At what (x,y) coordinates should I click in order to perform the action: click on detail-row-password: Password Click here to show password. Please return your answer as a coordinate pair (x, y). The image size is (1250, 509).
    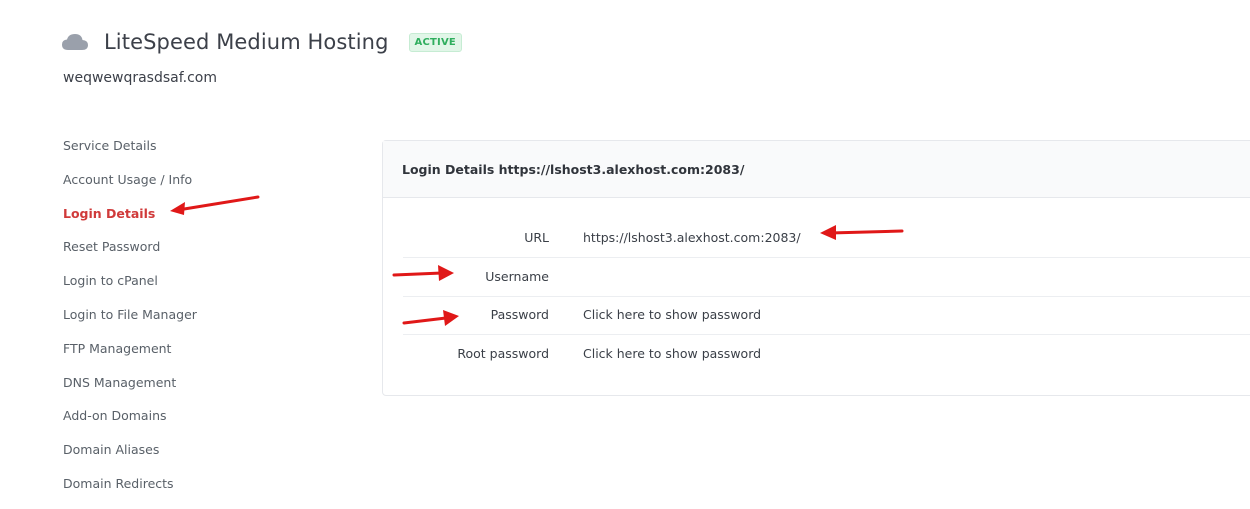
    Looking at the image, I should click on (826, 315).